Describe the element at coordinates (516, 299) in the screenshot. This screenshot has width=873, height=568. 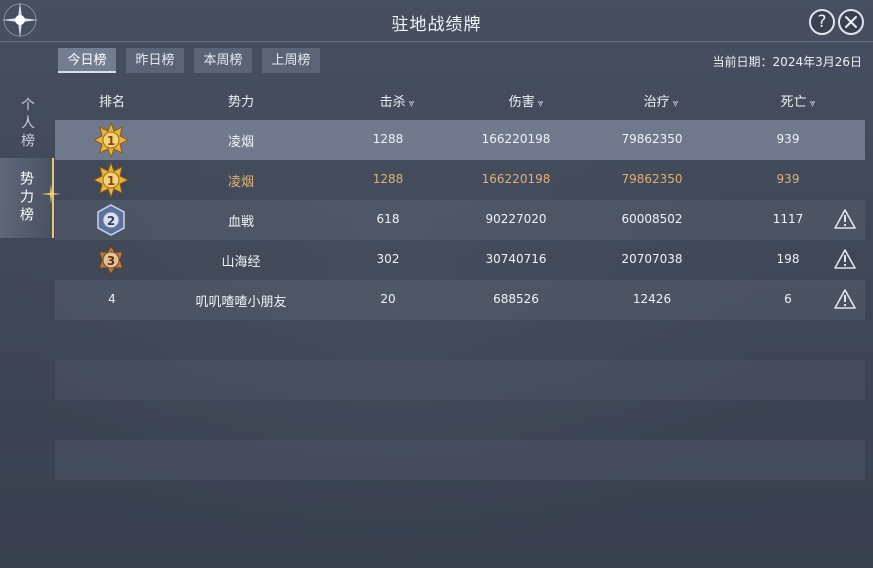
I see `damage-value: 688526` at that location.